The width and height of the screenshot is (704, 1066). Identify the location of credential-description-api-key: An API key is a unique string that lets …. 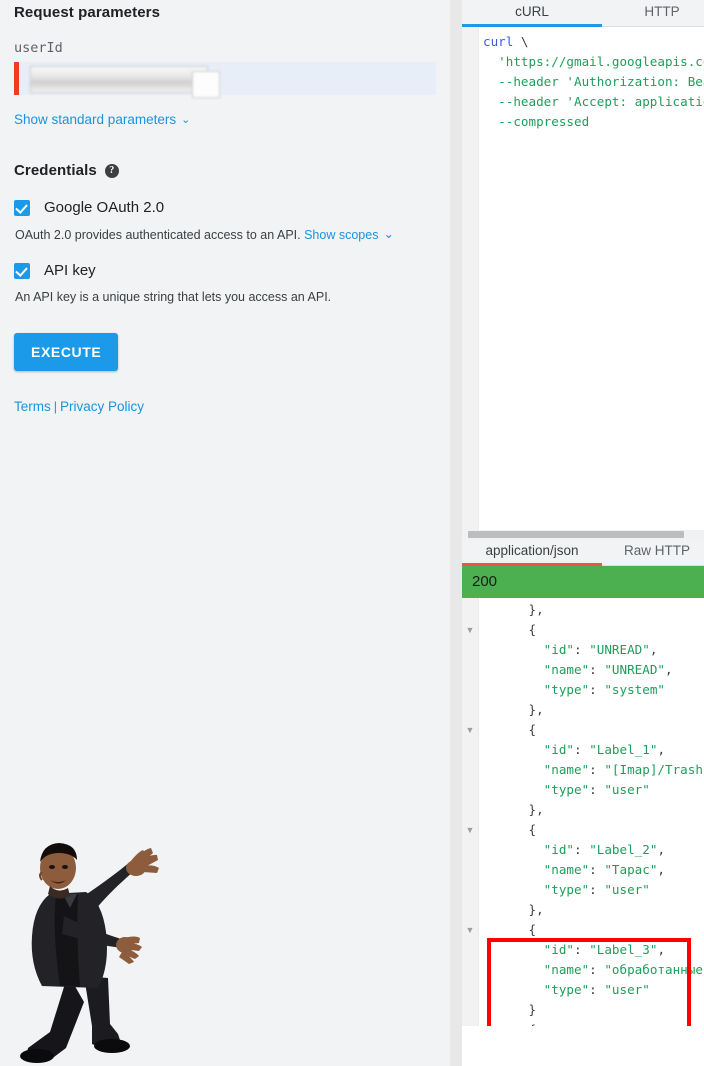
(225, 297).